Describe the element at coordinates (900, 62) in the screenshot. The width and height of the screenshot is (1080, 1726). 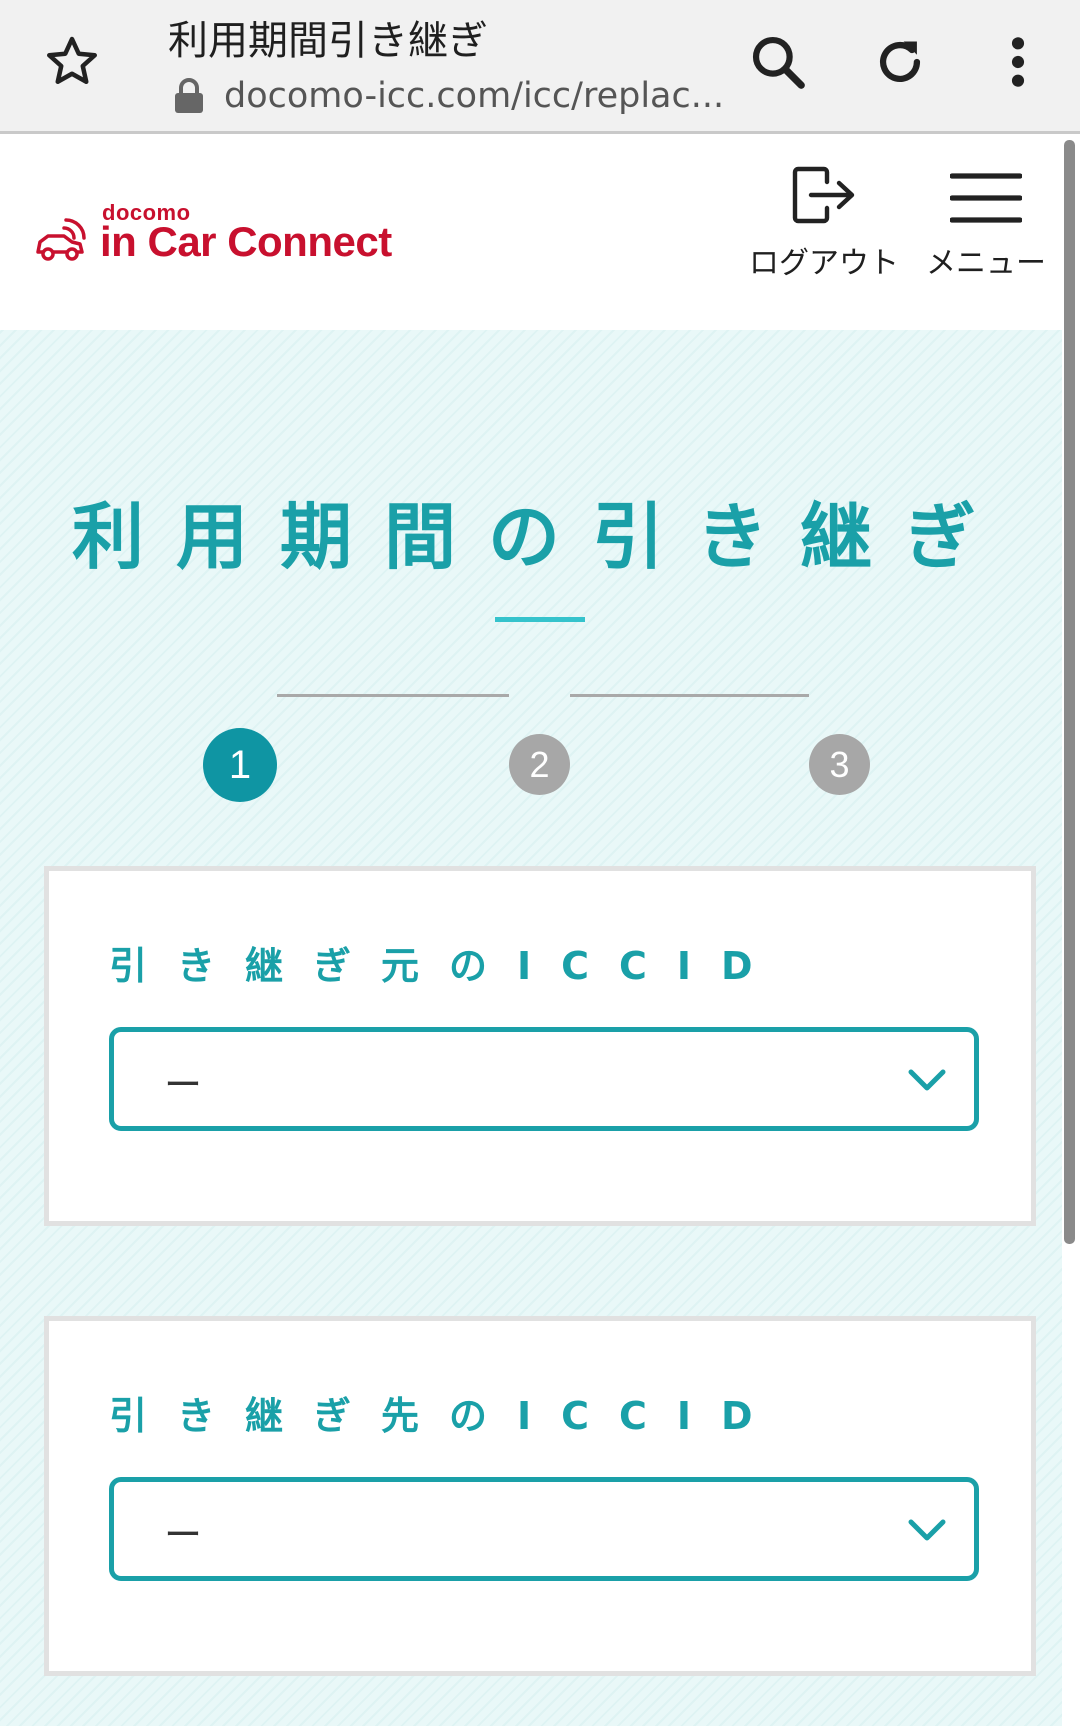
I see `reload-icon` at that location.